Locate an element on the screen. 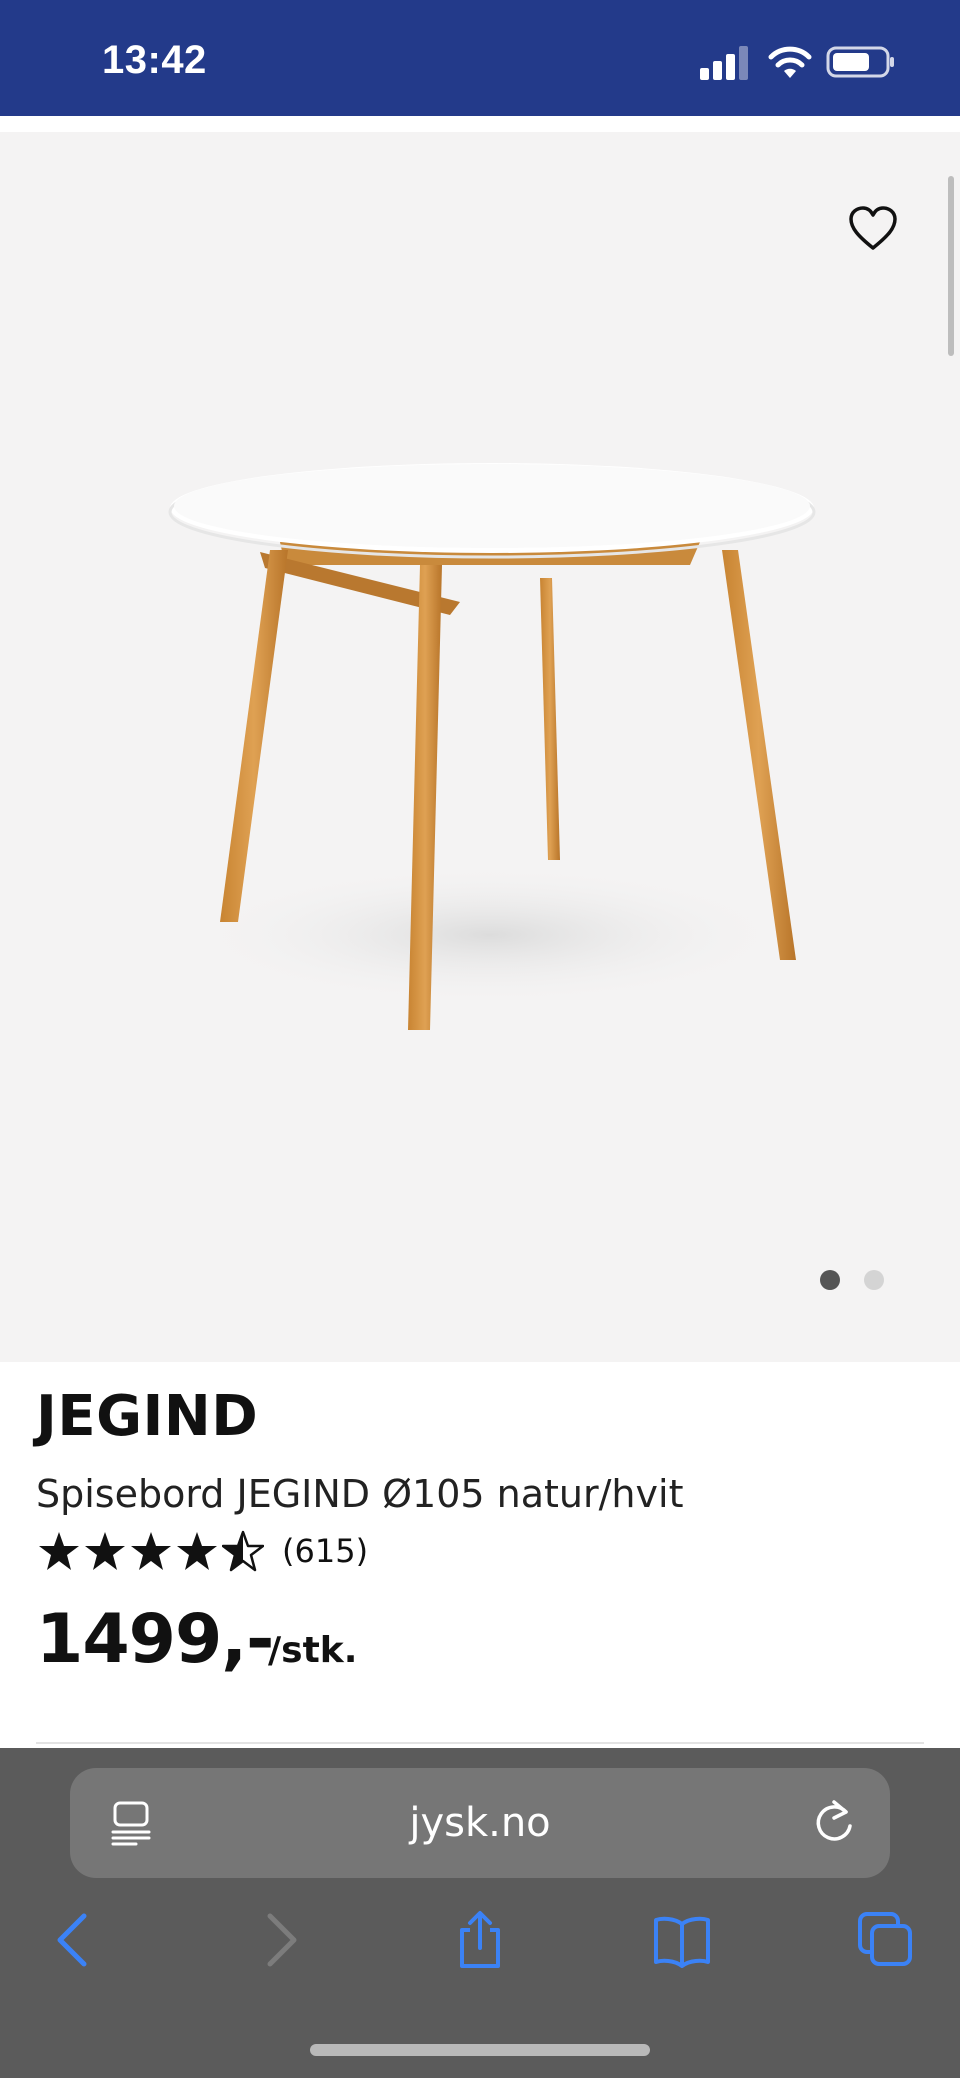 The width and height of the screenshot is (960, 2078). rating-stars is located at coordinates (151, 1551).